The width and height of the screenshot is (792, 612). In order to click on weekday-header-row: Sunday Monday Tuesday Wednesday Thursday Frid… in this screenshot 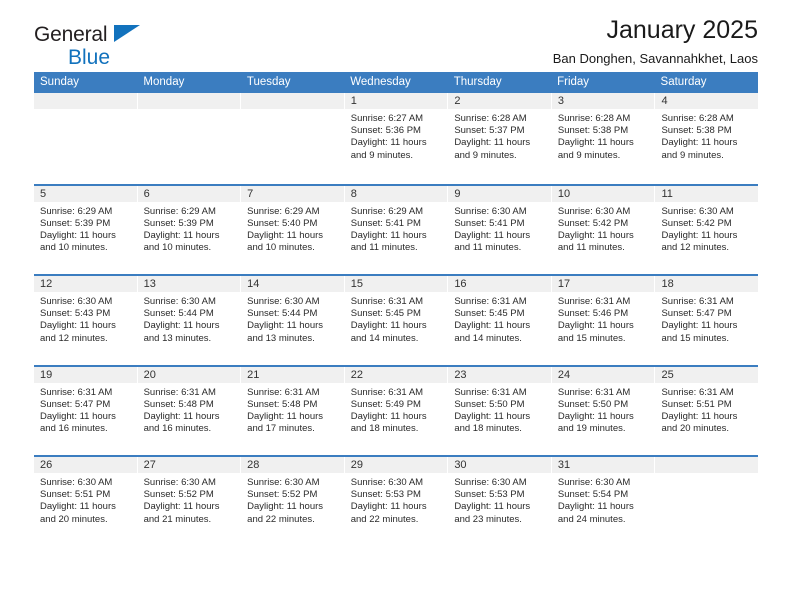, I will do `click(396, 82)`.